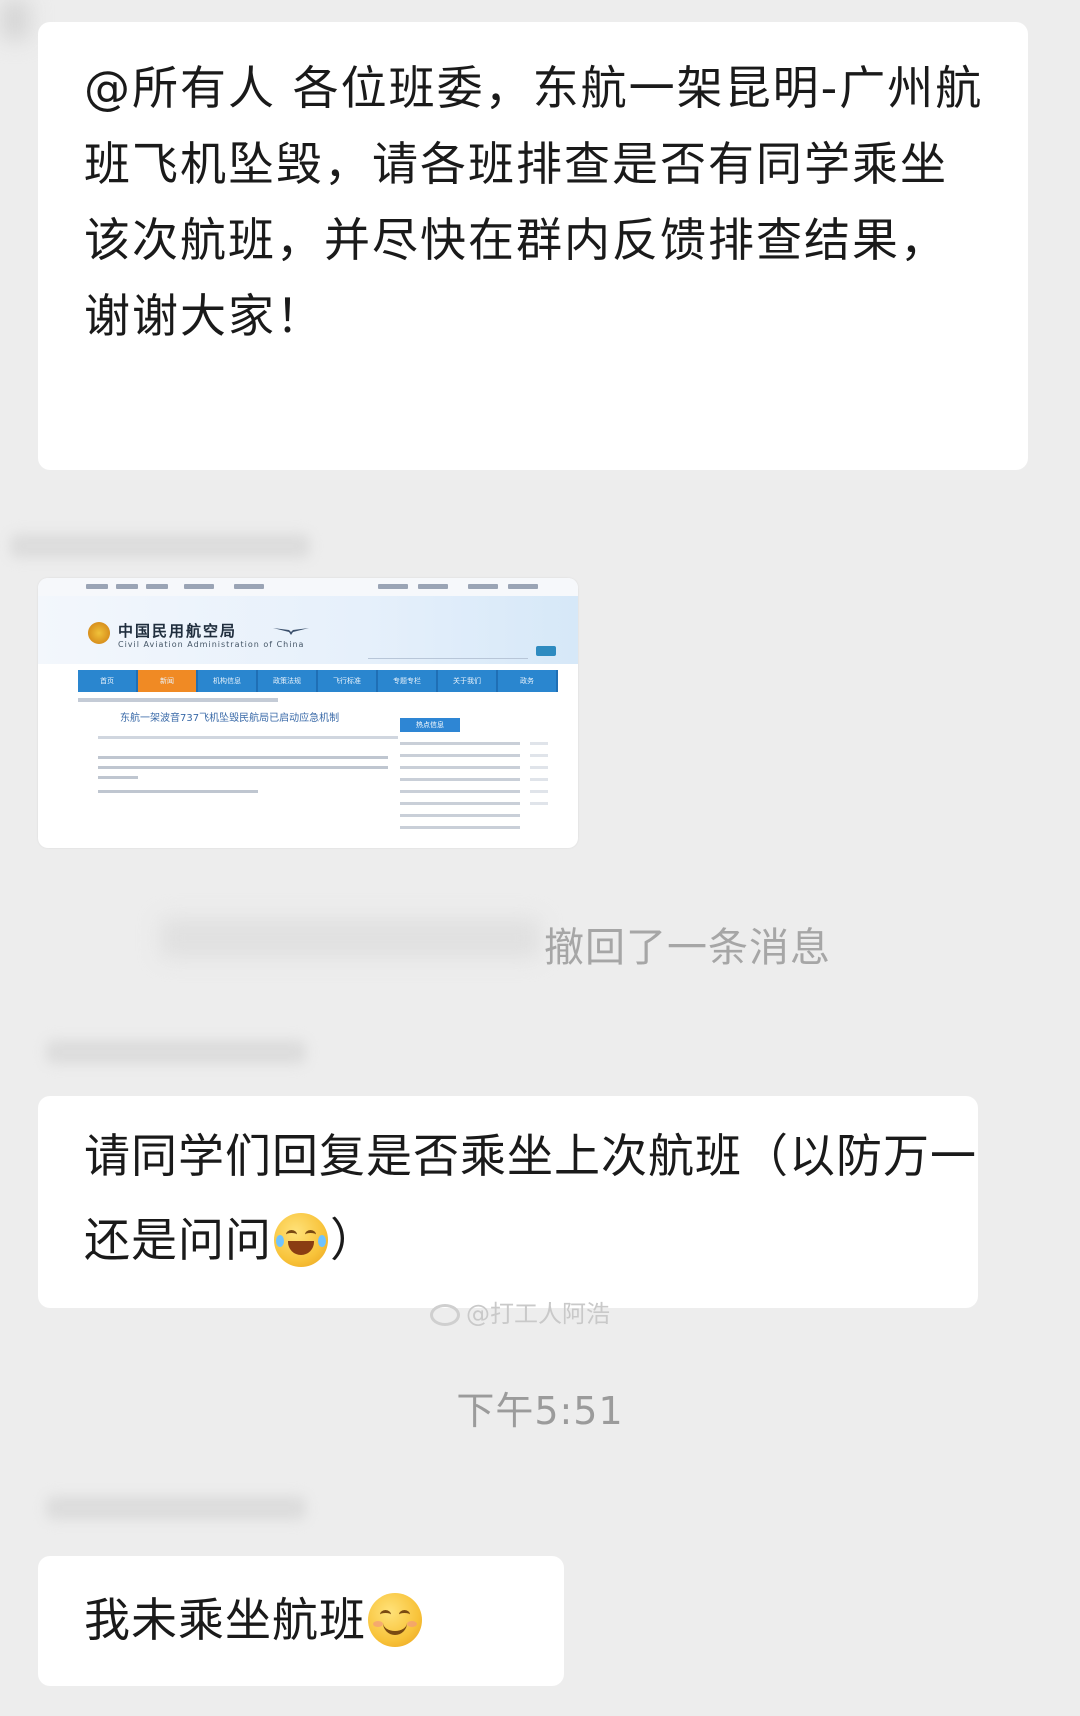 The height and width of the screenshot is (1716, 1080). I want to click on site-search-button, so click(546, 651).